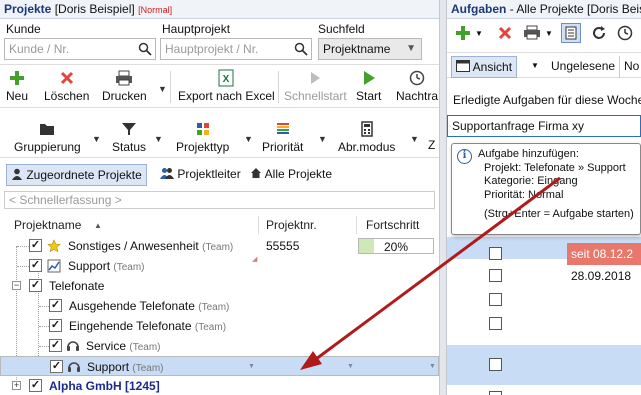  Describe the element at coordinates (236, 49) in the screenshot. I see `hauptprojekt-input: Hauptprojekt / Nr.` at that location.